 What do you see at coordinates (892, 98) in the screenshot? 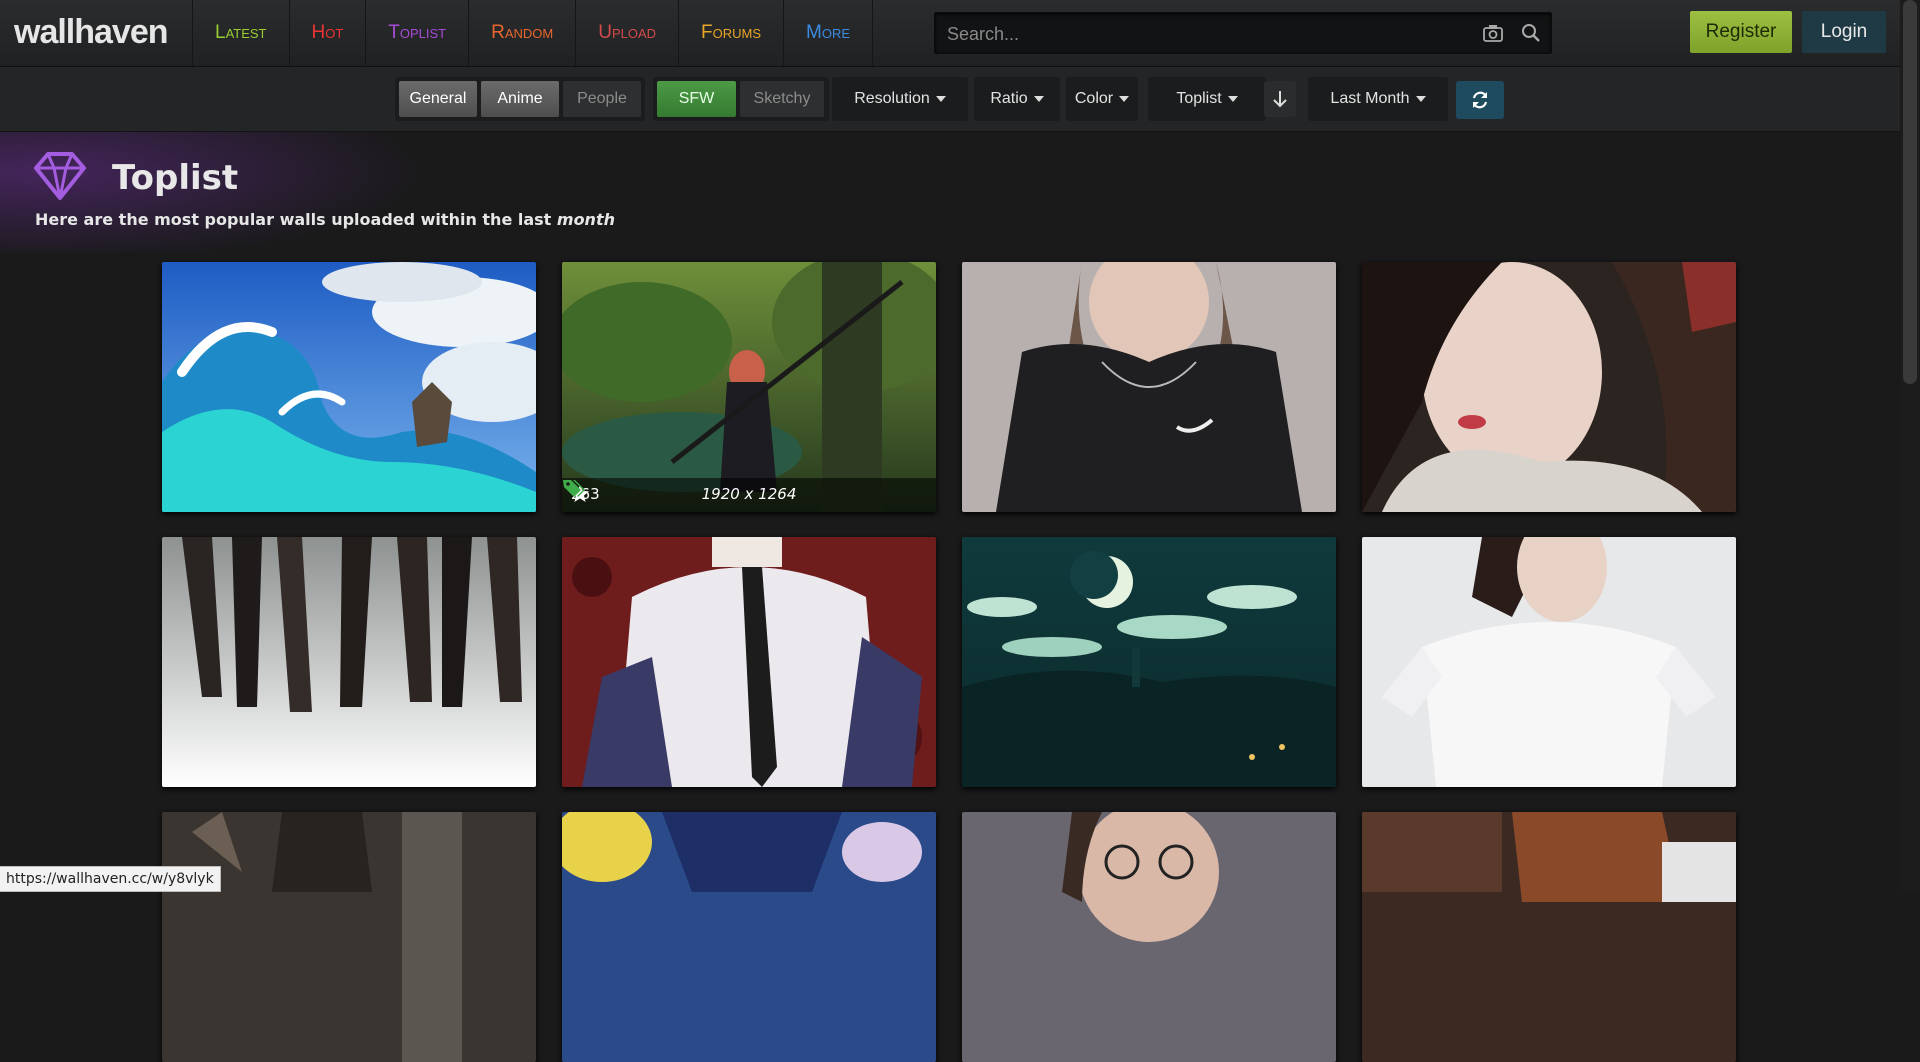
I see `resolution-label: Resolution` at bounding box center [892, 98].